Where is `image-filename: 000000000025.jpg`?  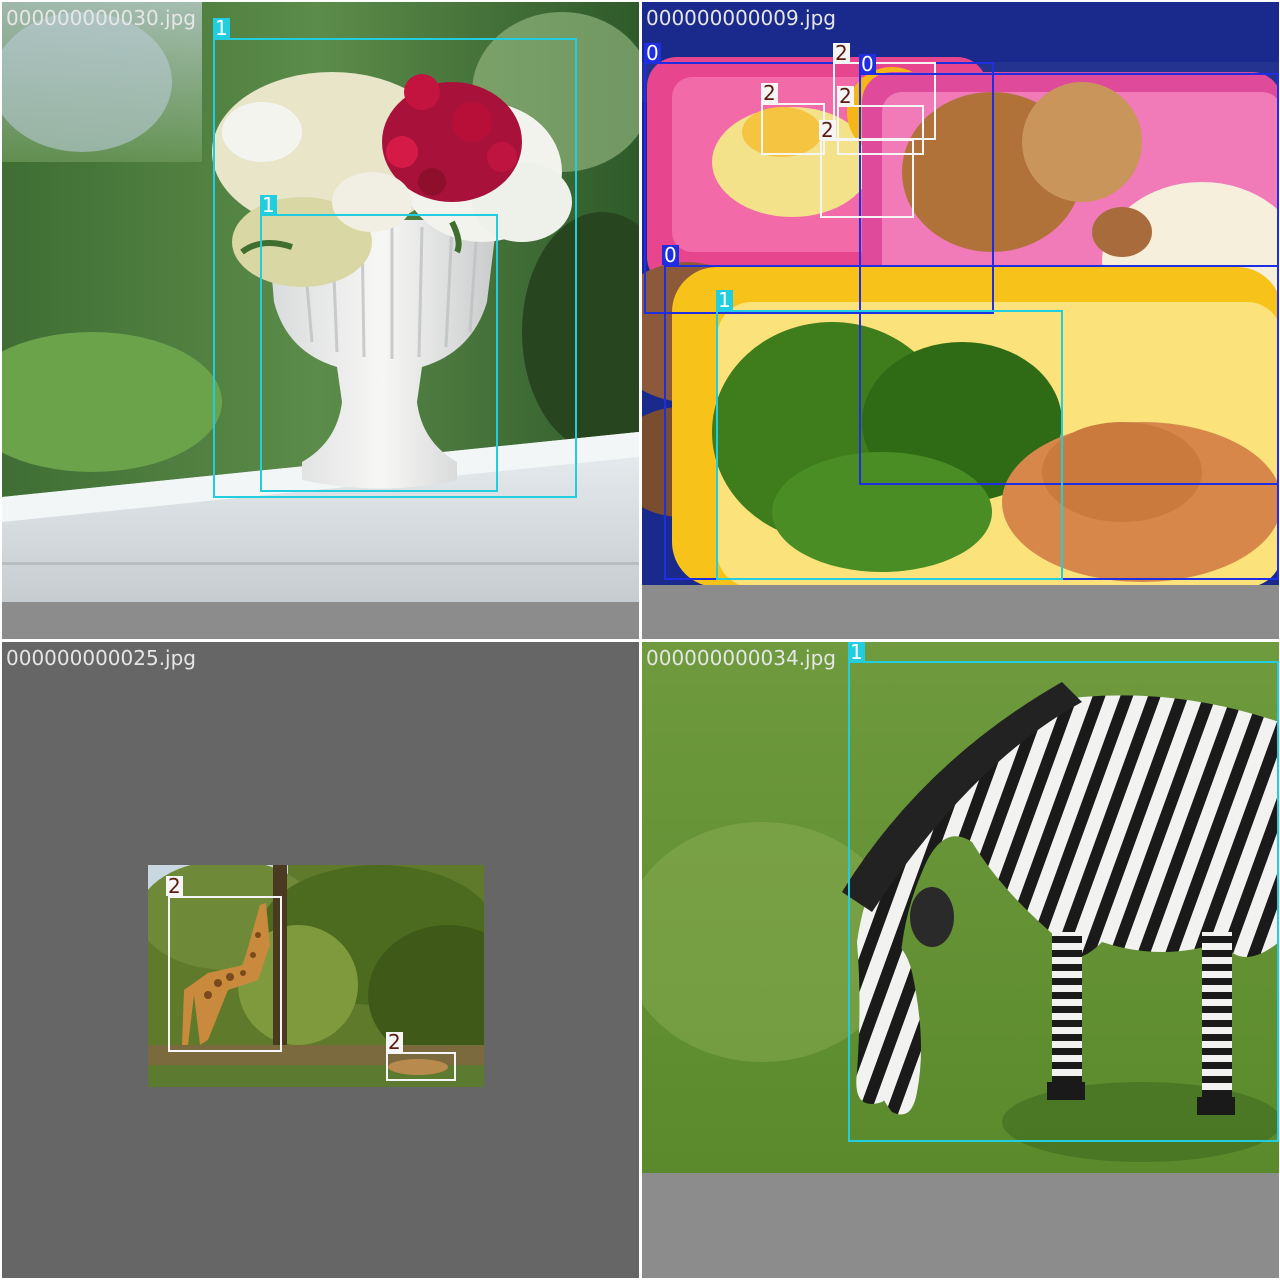
image-filename: 000000000025.jpg is located at coordinates (101, 658).